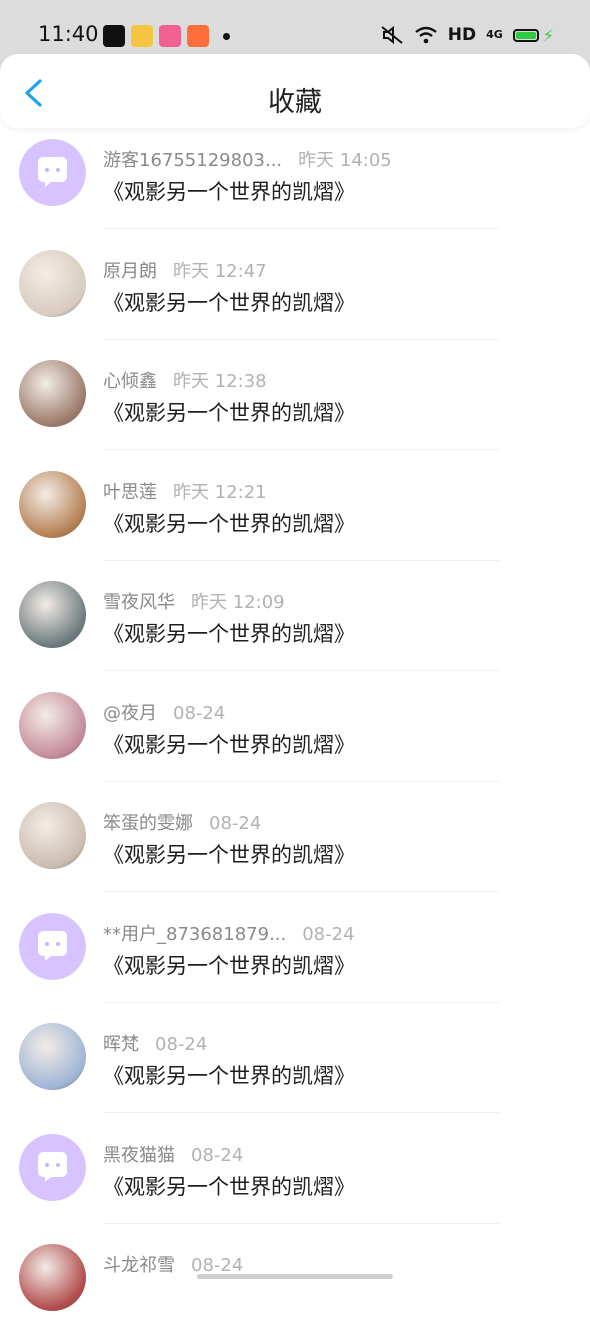 This screenshot has width=590, height=1344. Describe the element at coordinates (220, 492) in the screenshot. I see `timestamp: 昨天 12:21` at that location.